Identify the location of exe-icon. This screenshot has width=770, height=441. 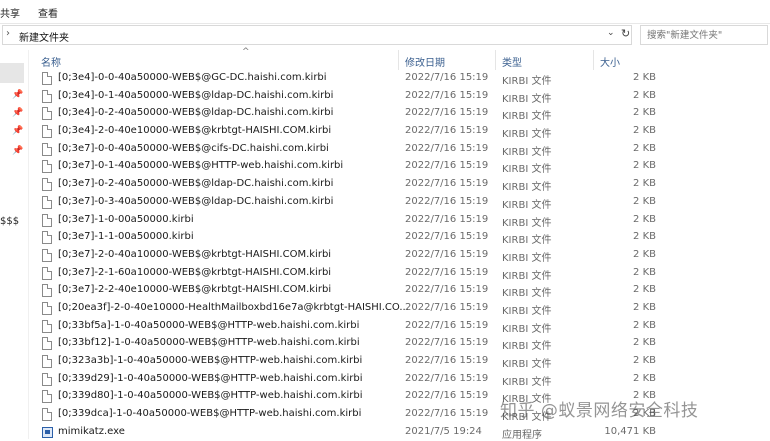
(47, 432).